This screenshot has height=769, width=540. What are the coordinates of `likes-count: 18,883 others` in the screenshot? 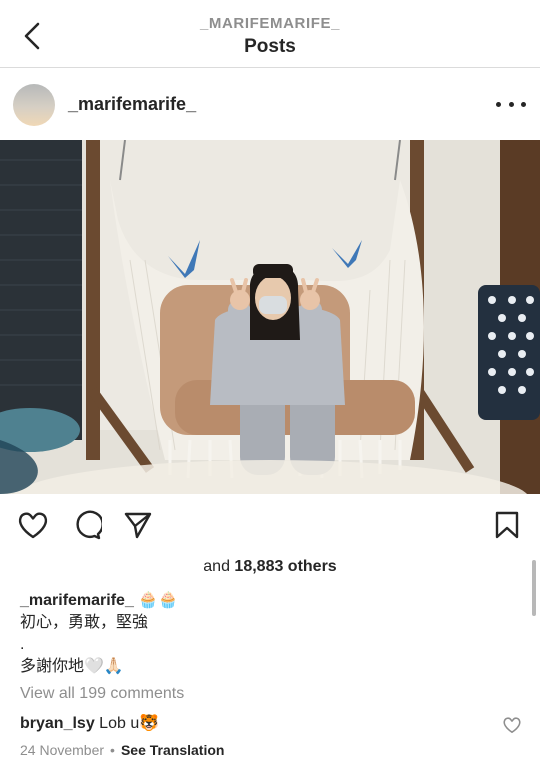 It's located at (285, 566).